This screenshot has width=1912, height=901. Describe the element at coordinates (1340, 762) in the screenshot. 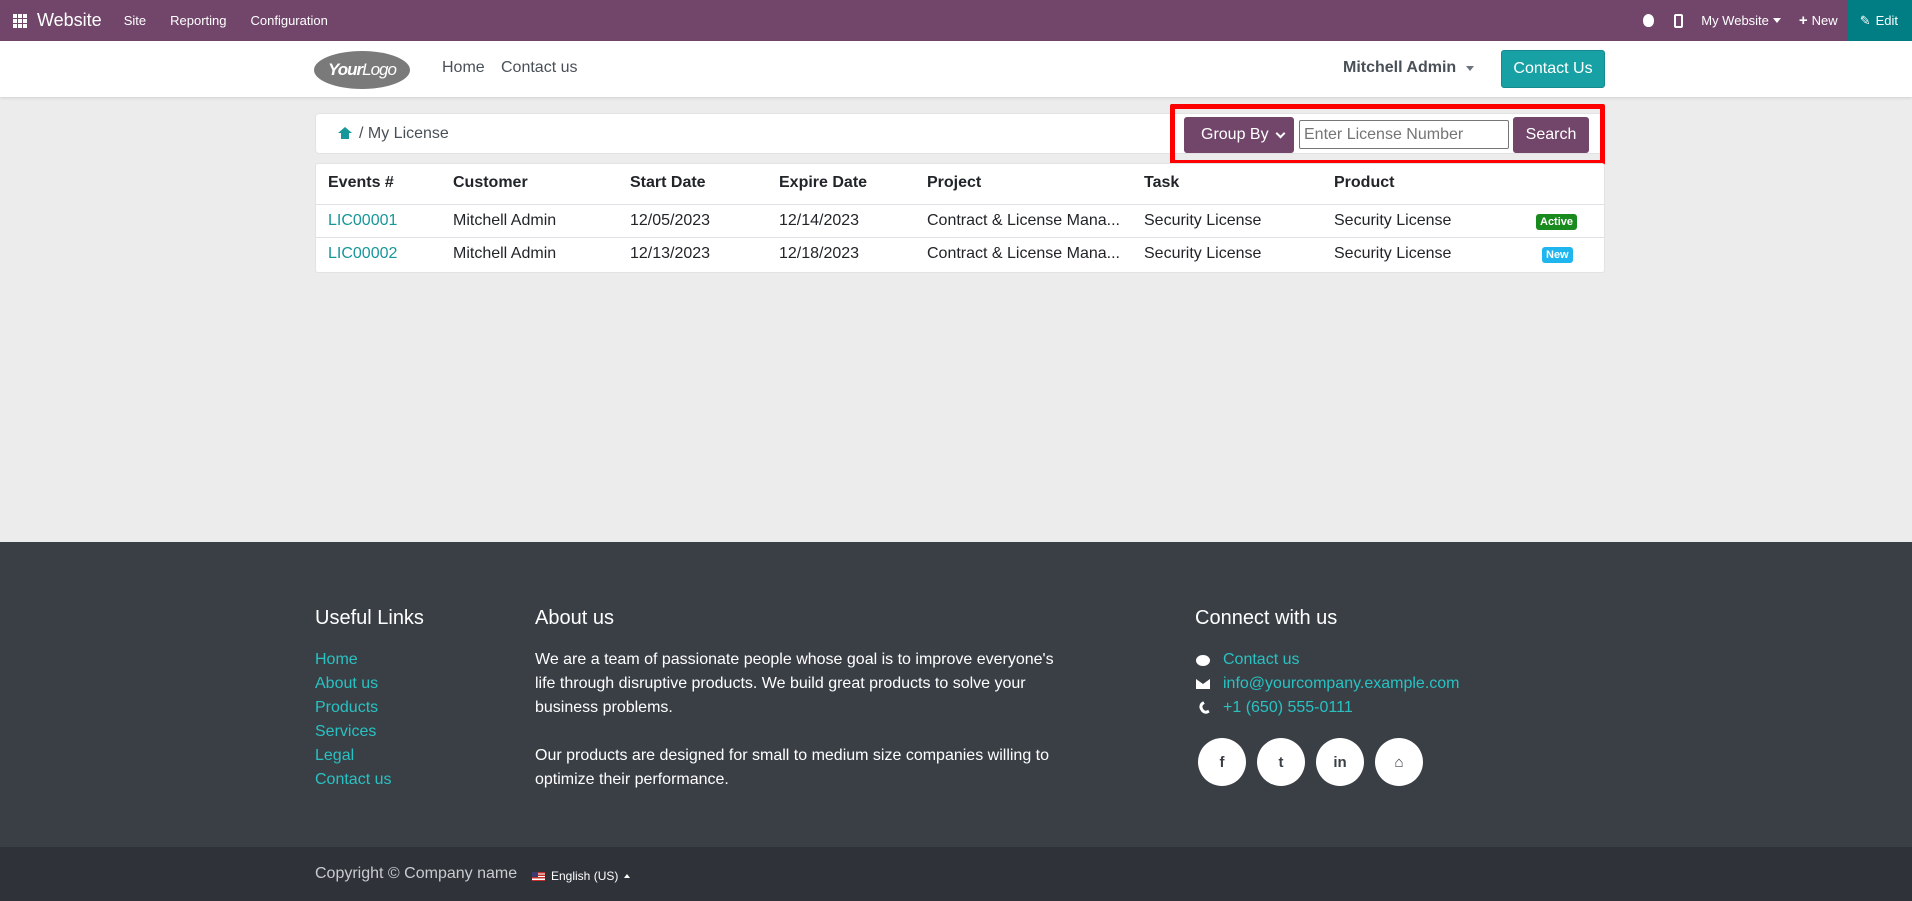

I see `linkedin-icon: in` at that location.